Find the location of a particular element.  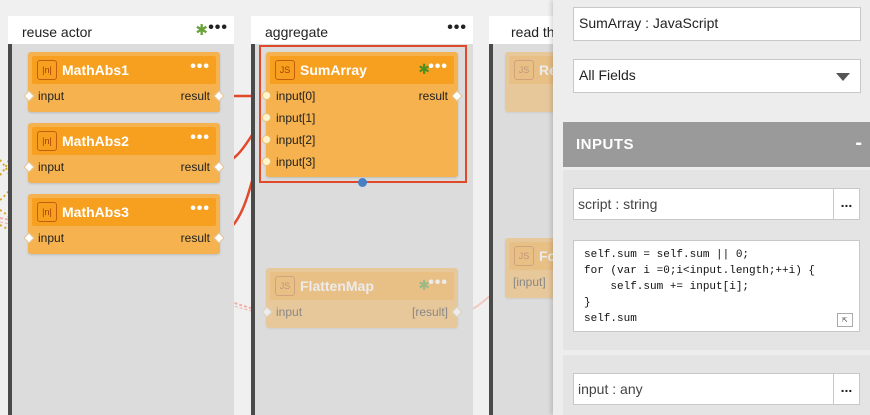

port-label-input: input[0] is located at coordinates (296, 96).